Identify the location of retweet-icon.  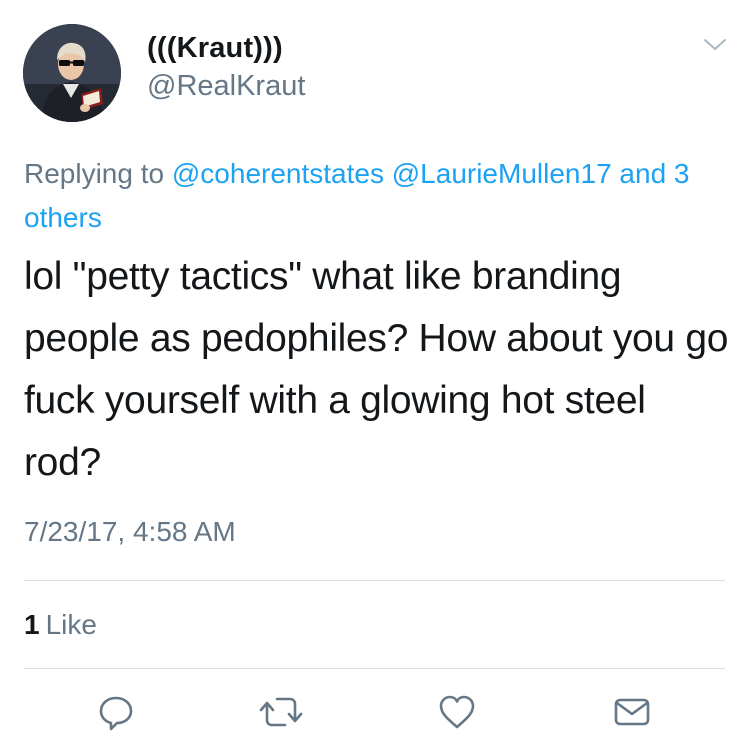
(281, 712).